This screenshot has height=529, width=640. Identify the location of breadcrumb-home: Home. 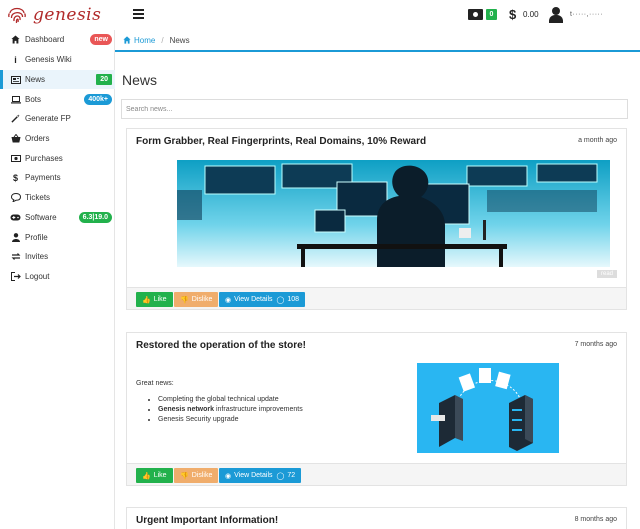
(139, 40).